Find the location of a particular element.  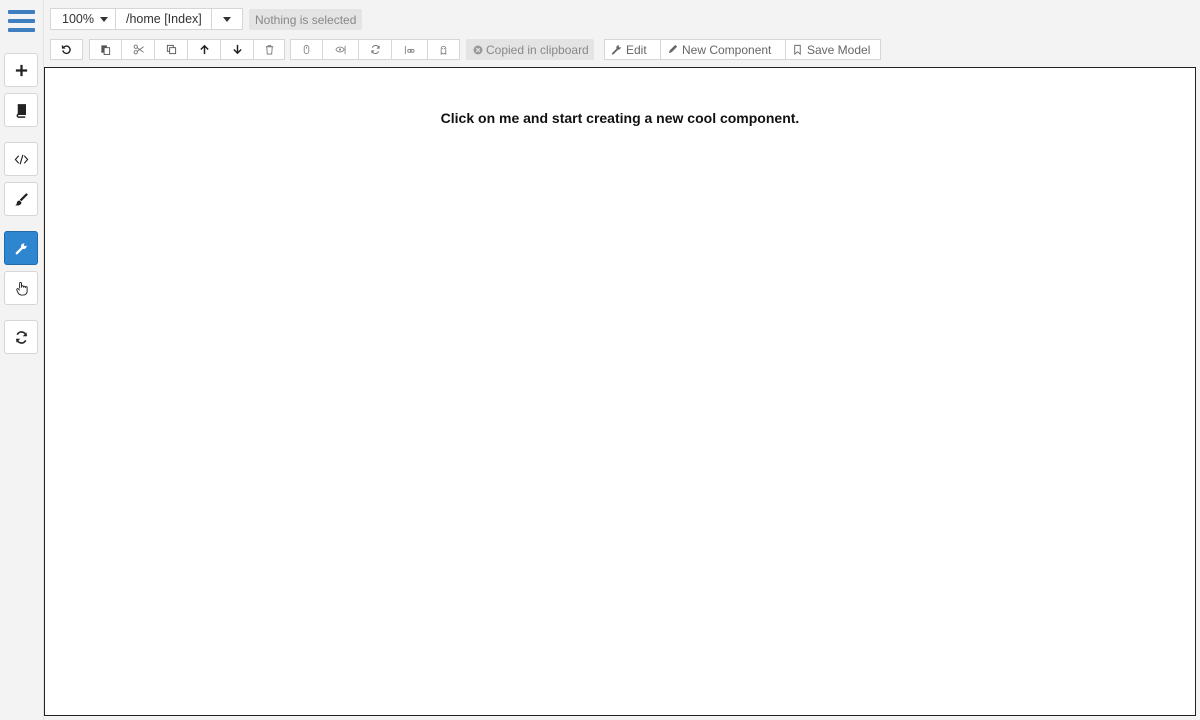

route-select: /home [Index] is located at coordinates (163, 19).